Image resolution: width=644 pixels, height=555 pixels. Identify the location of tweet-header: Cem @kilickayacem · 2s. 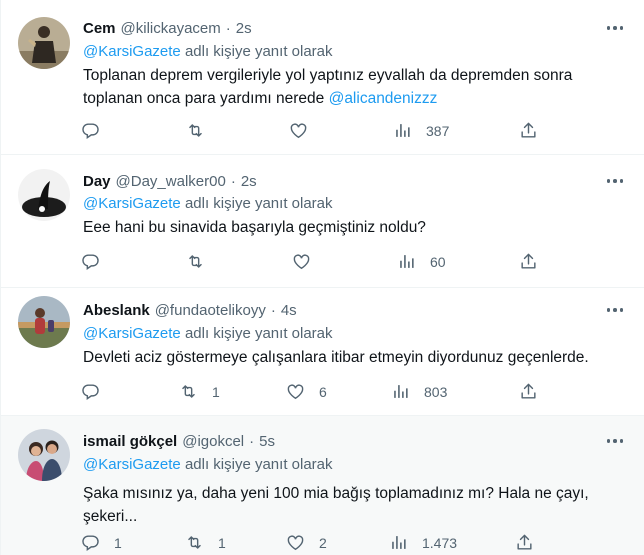
(167, 28).